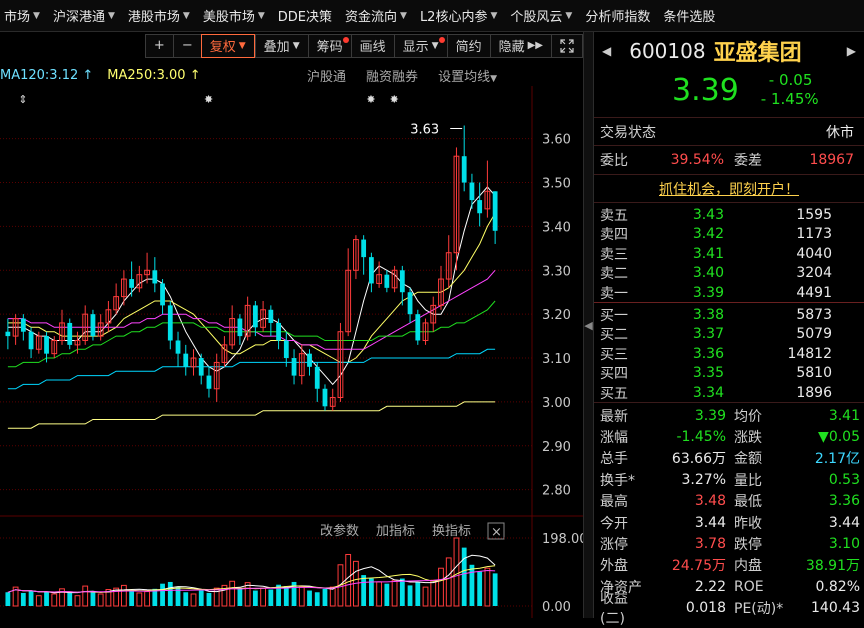 The height and width of the screenshot is (628, 864). I want to click on ma20-line, so click(251, 309).